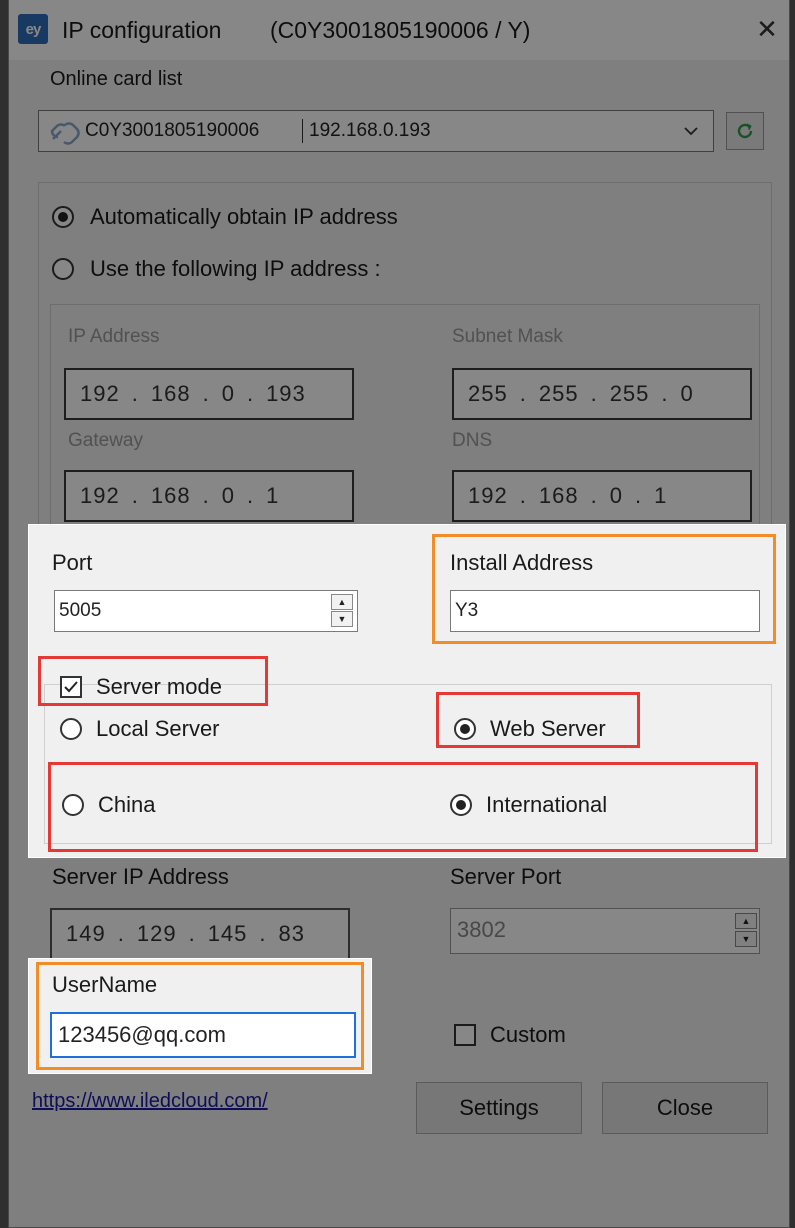 The height and width of the screenshot is (1228, 795). What do you see at coordinates (499, 1108) in the screenshot?
I see `settings-button: Settings` at bounding box center [499, 1108].